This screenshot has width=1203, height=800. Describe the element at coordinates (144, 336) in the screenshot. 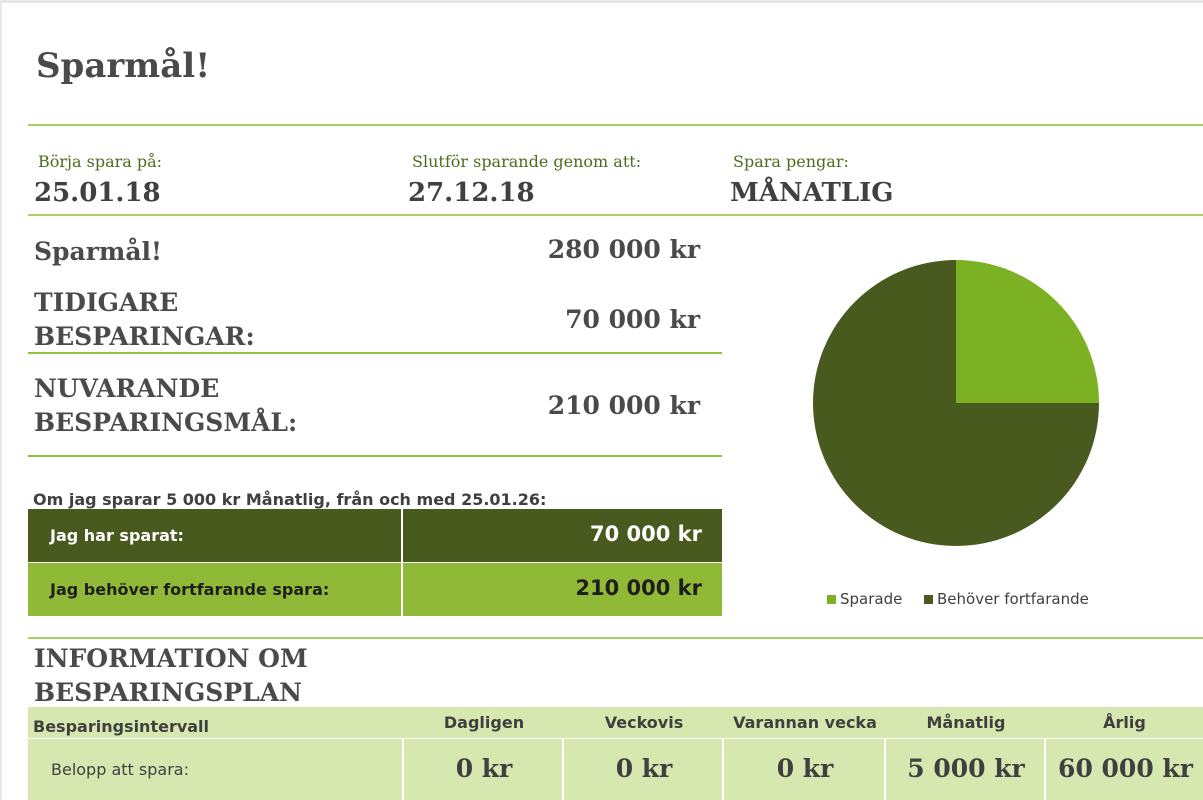

I see `previous-savings-label-line2: BESPARINGAR:` at that location.